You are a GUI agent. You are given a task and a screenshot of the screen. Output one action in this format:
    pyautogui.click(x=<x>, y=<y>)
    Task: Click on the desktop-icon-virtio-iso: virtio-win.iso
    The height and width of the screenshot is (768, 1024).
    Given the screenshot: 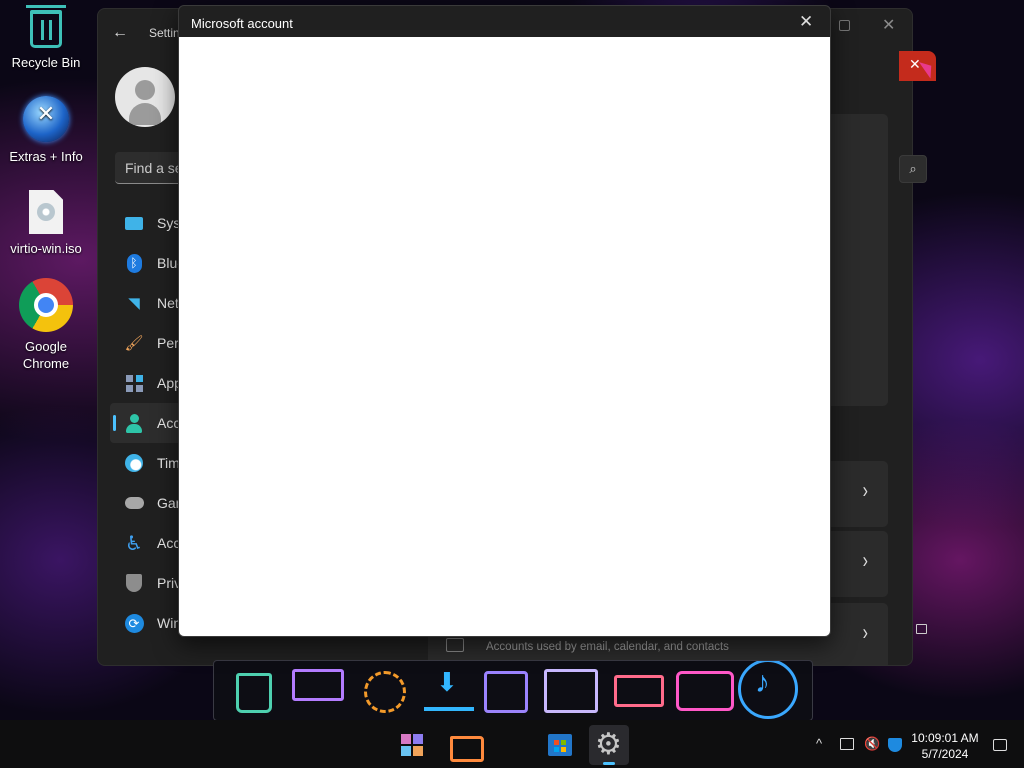 What is the action you would take?
    pyautogui.click(x=46, y=223)
    